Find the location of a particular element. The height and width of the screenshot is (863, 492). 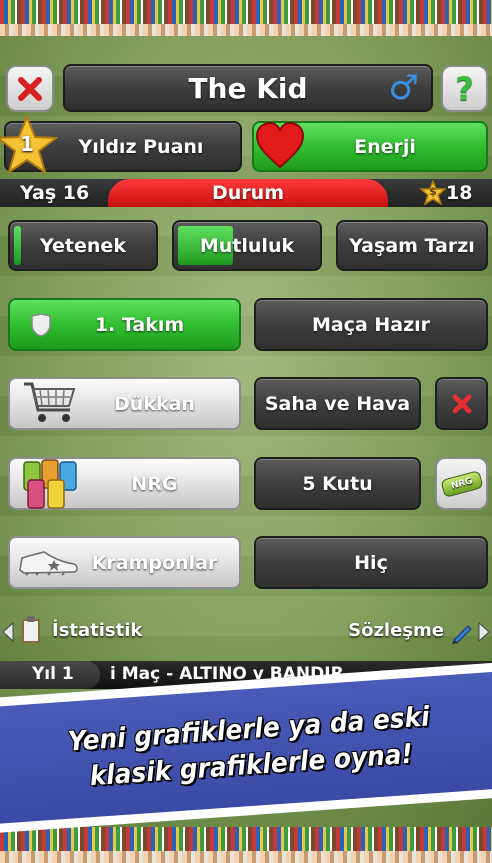

right-arrow-icon is located at coordinates (484, 632).